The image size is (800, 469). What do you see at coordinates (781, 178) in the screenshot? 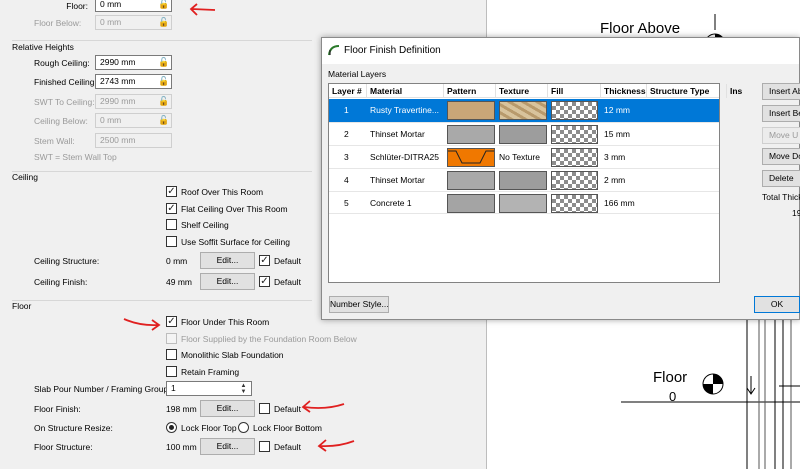
I see `delete-button: Delete` at bounding box center [781, 178].